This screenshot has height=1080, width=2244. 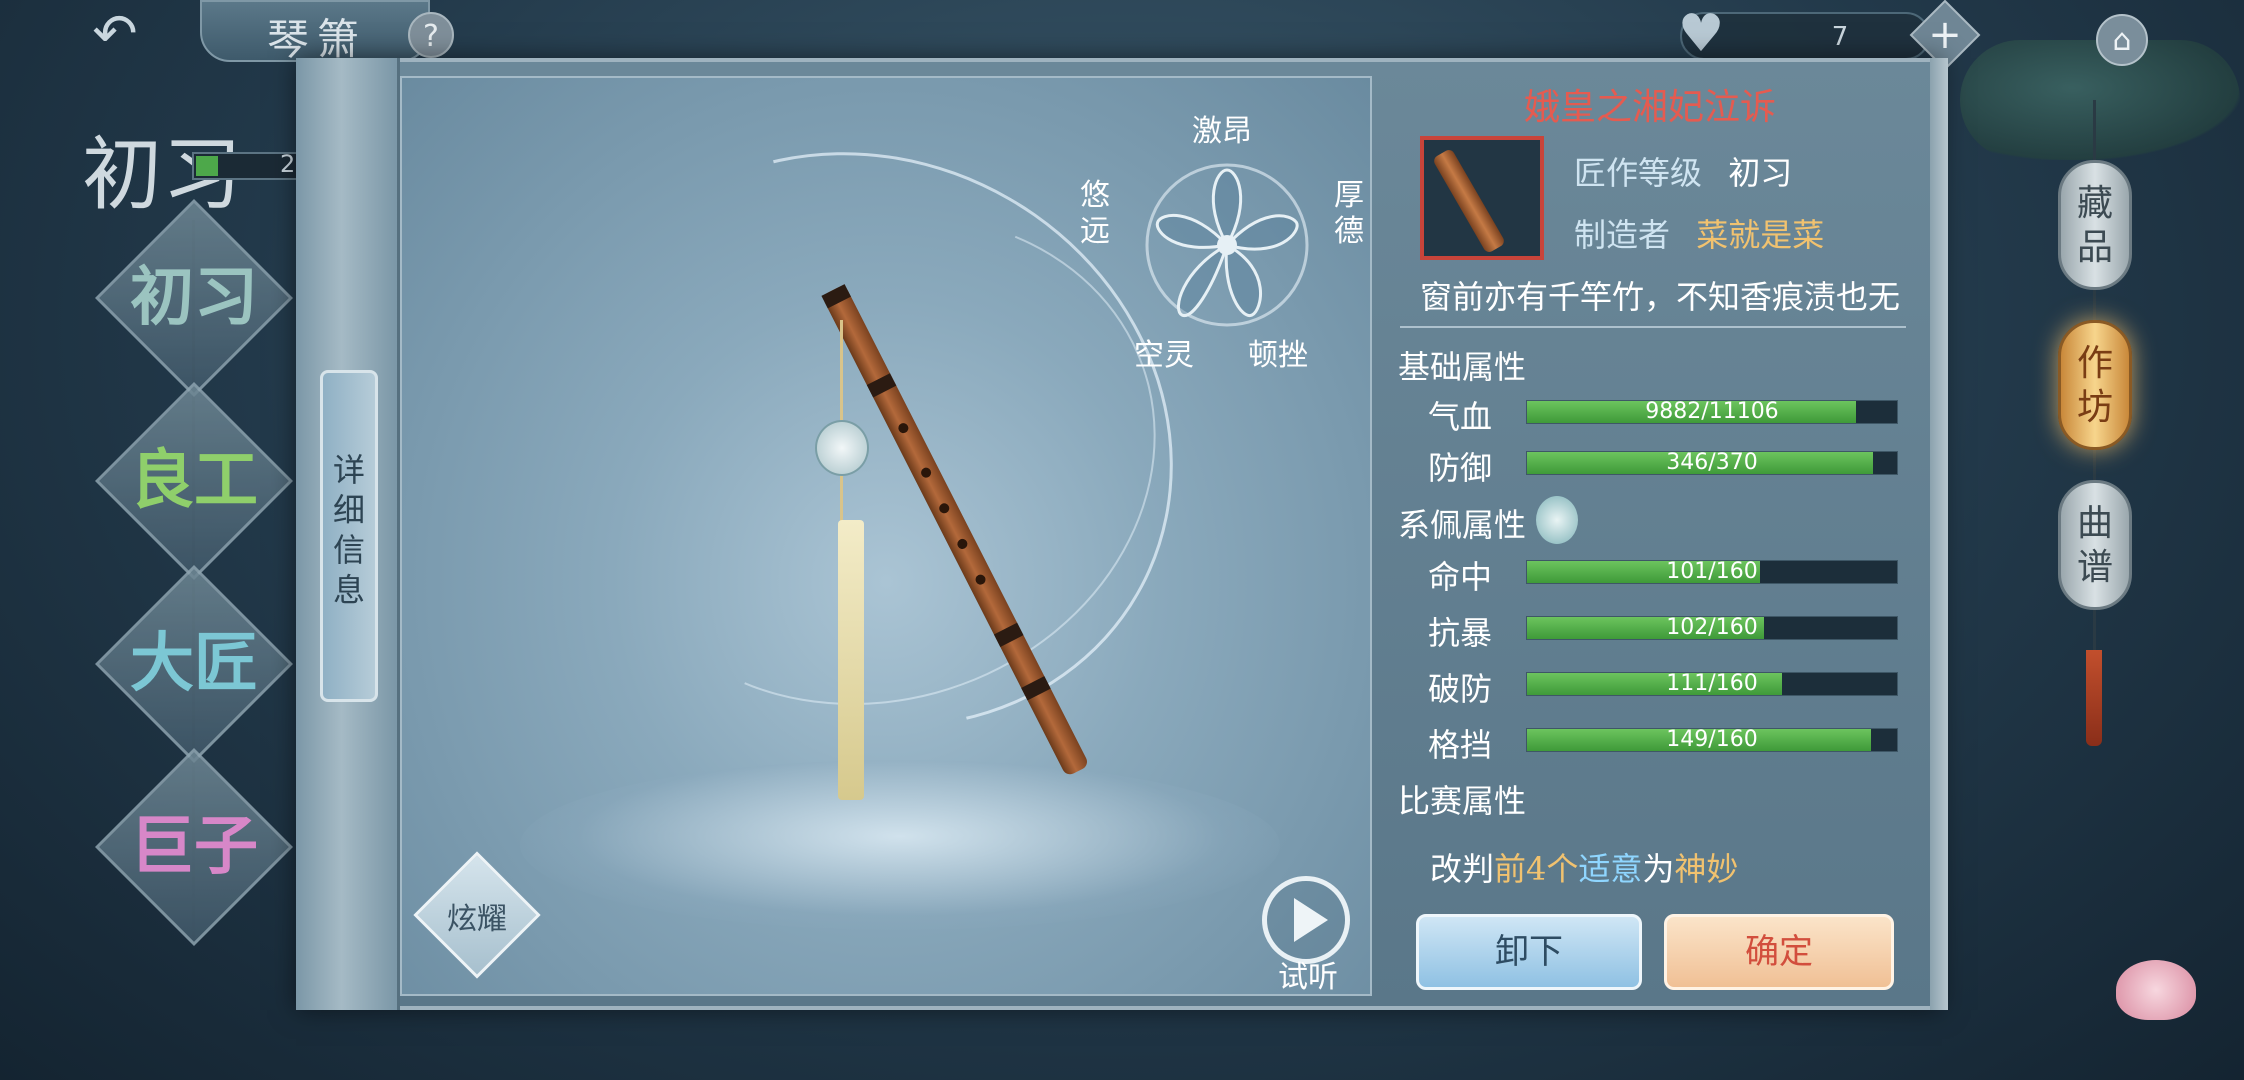 What do you see at coordinates (207, 166) in the screenshot?
I see `rank-exp-fill` at bounding box center [207, 166].